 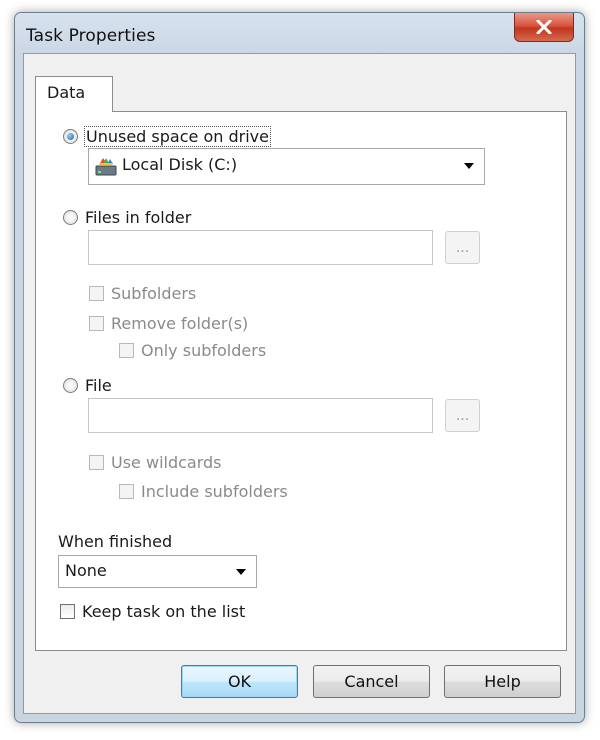 I want to click on use-wildcards-label: Use wildcards, so click(x=166, y=462).